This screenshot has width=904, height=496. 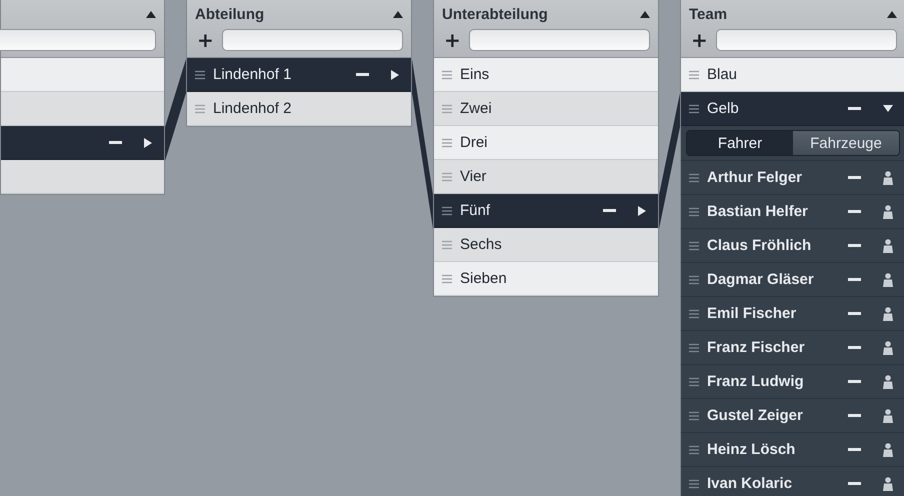 I want to click on list-item: Zwei, so click(x=546, y=109).